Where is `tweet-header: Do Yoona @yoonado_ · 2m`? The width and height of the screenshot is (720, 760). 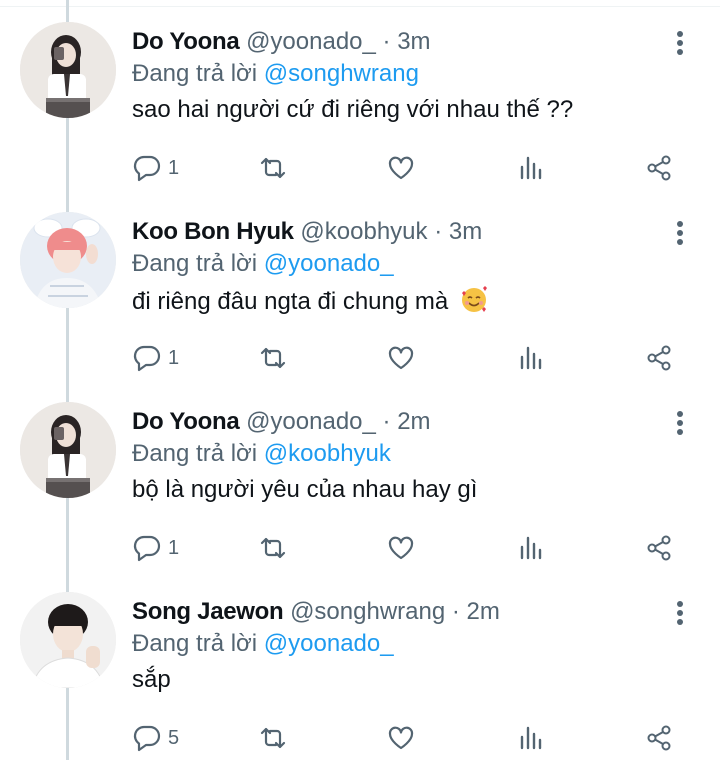
tweet-header: Do Yoona @yoonado_ · 2m is located at coordinates (281, 422).